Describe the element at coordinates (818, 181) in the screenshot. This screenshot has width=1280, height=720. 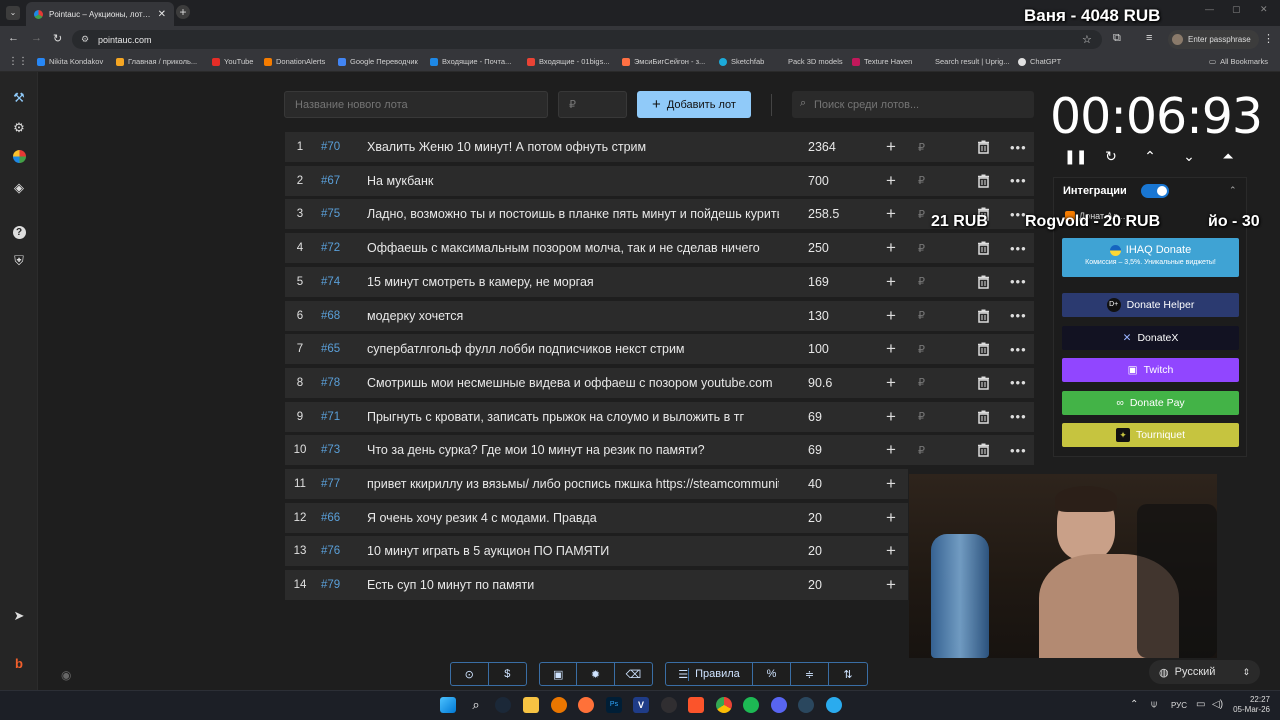
I see `lot-amount: 700` at that location.